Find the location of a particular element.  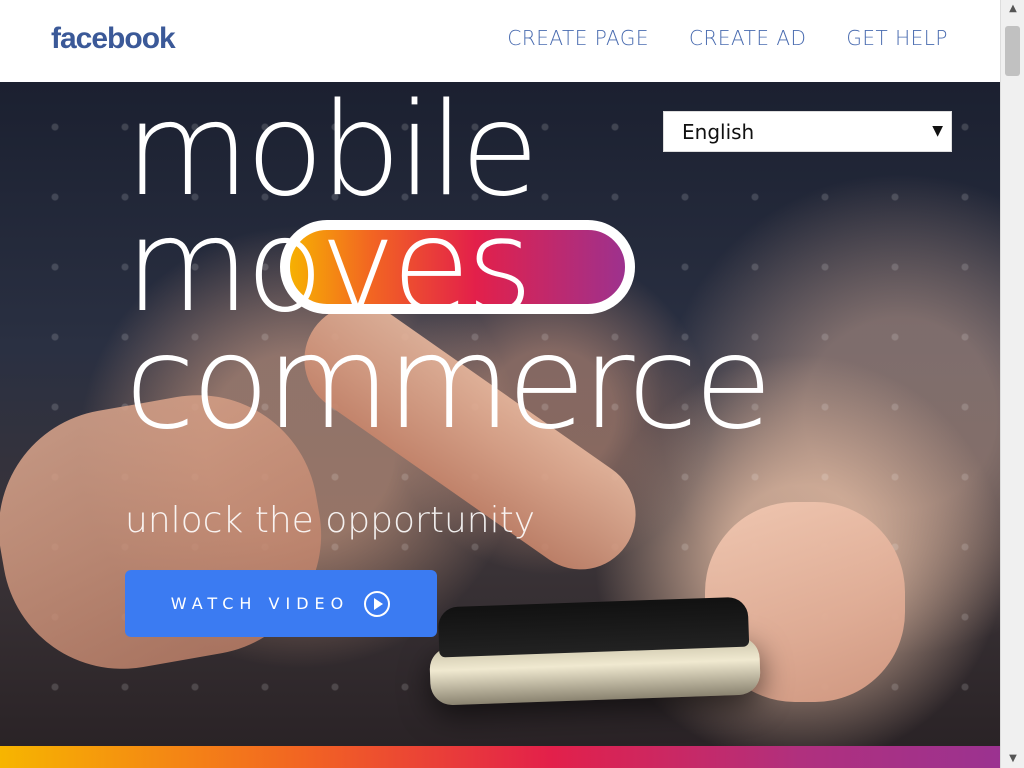

tagline: unlock the opportunity is located at coordinates (330, 520).